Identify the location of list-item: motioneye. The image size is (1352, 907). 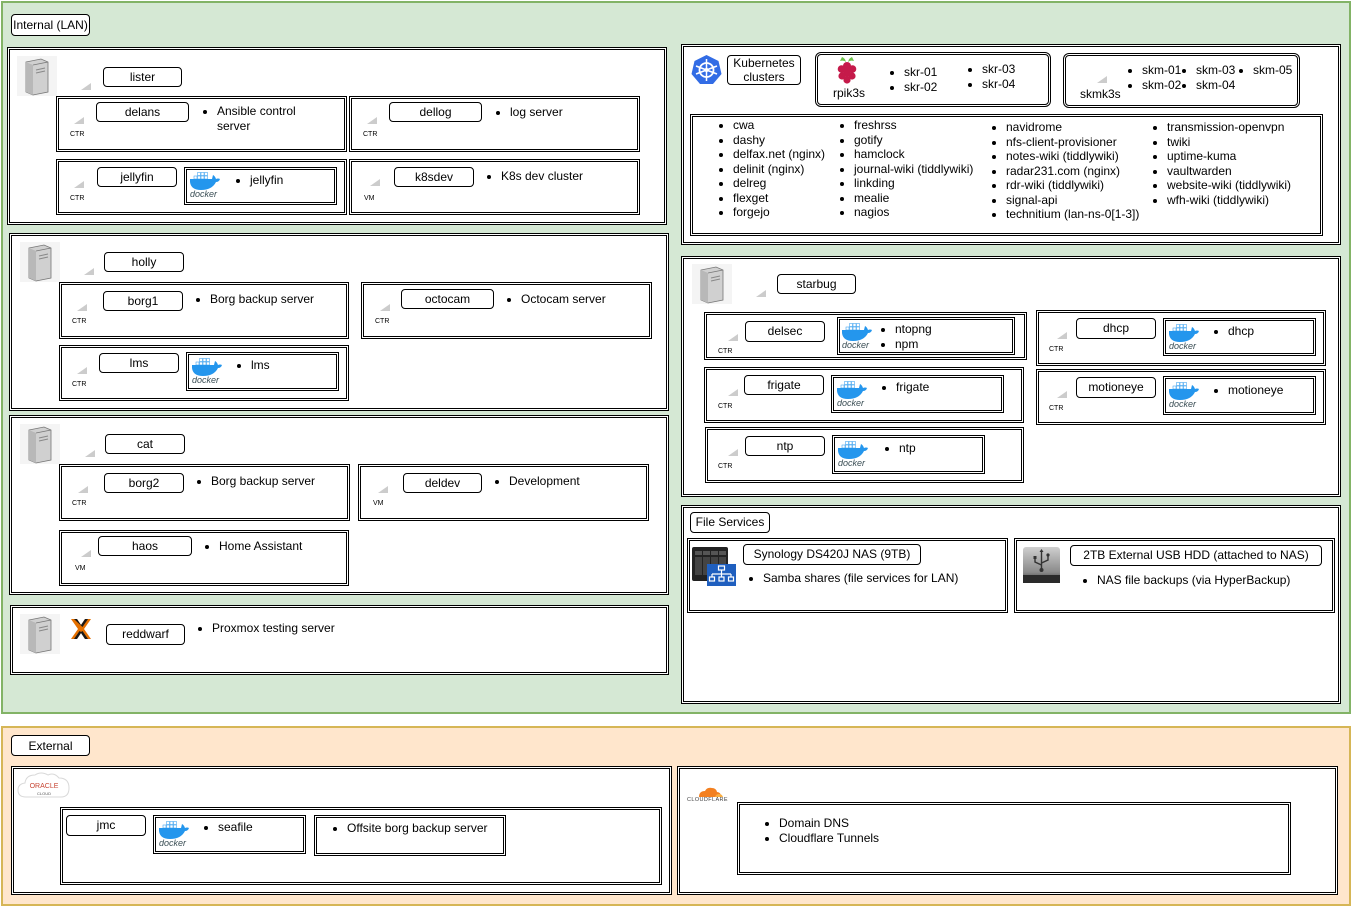
(1268, 390).